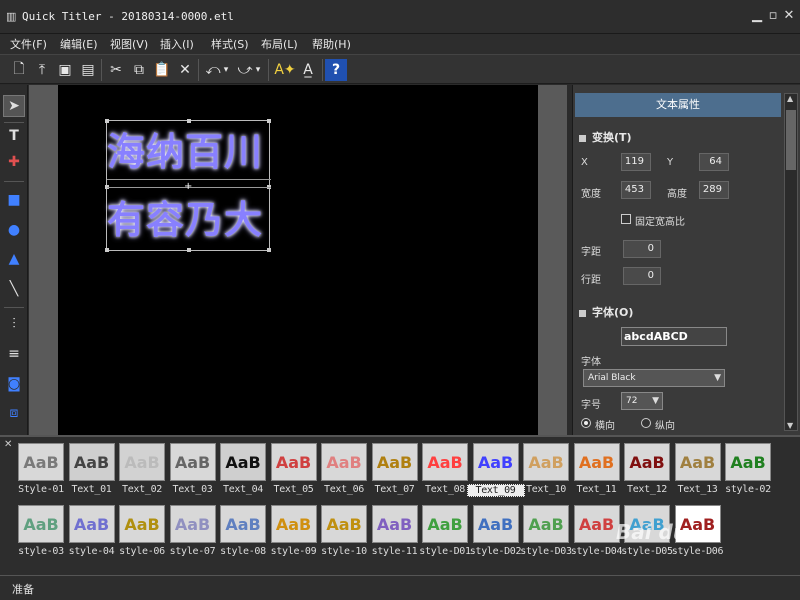 Image resolution: width=800 pixels, height=600 pixels. I want to click on width-field: 453, so click(636, 190).